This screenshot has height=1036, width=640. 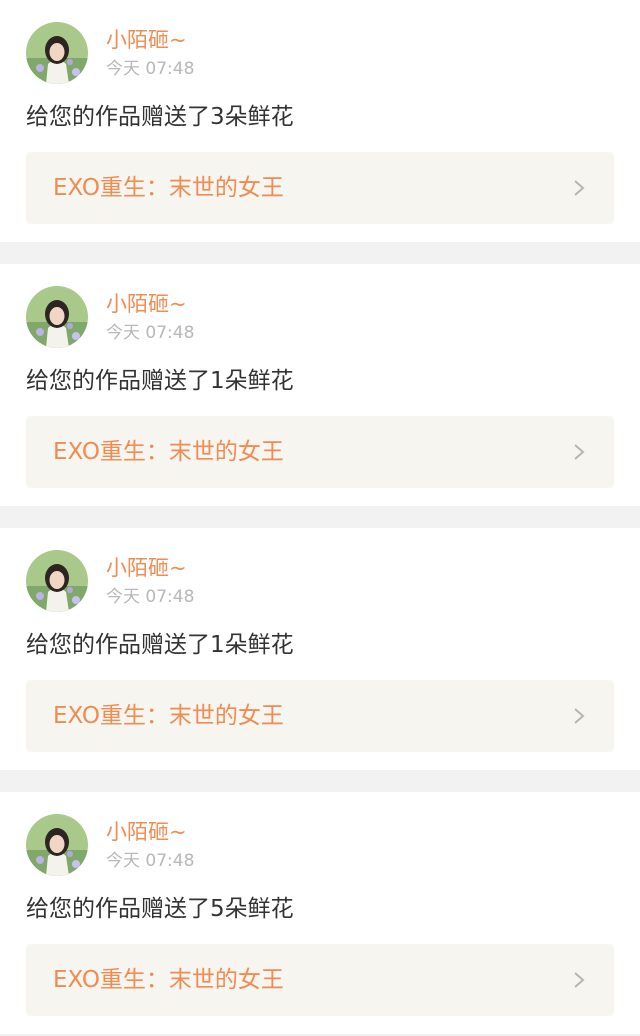 I want to click on notification-message: 给您的作品赠送了3朵鲜花, so click(x=160, y=117).